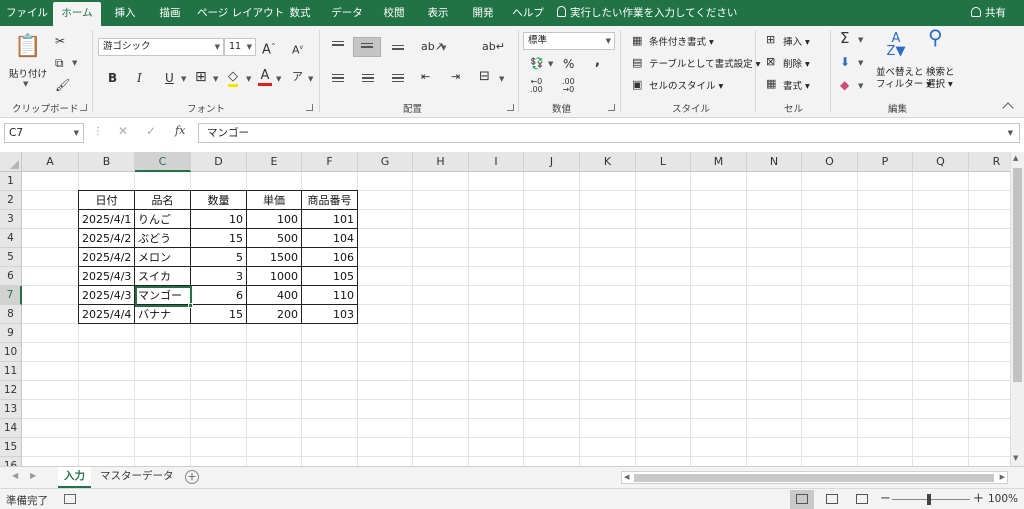 This screenshot has height=509, width=1024. I want to click on ribbon-tab: ファイル, so click(27, 13).